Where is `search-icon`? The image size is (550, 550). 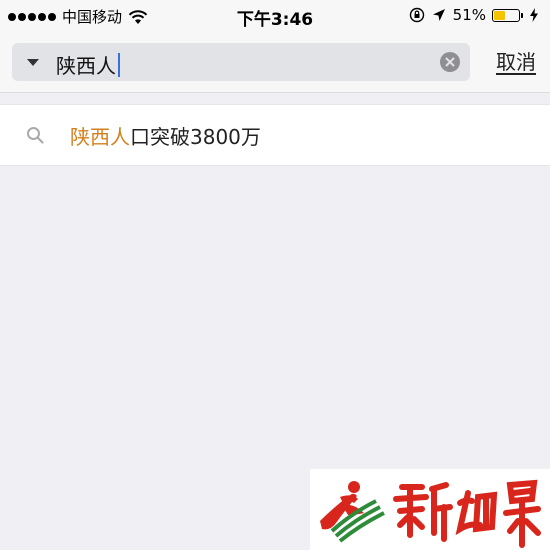
search-icon is located at coordinates (35, 135).